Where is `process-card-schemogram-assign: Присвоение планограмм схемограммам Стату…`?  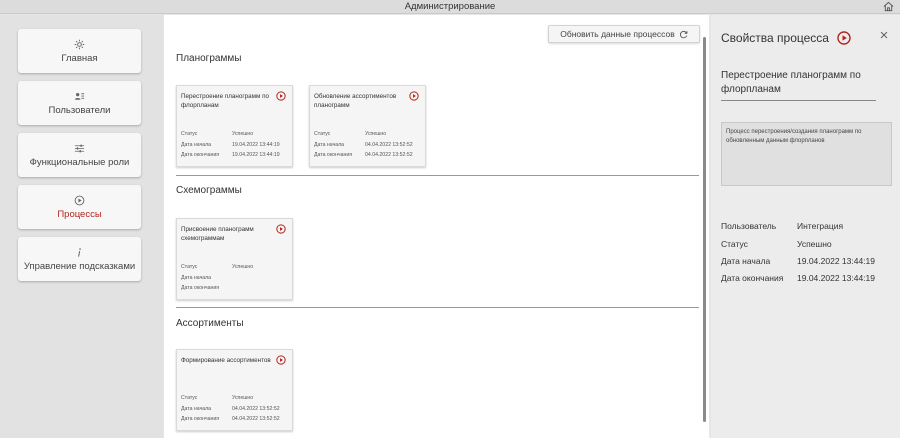 process-card-schemogram-assign: Присвоение планограмм схемограммам Стату… is located at coordinates (234, 259).